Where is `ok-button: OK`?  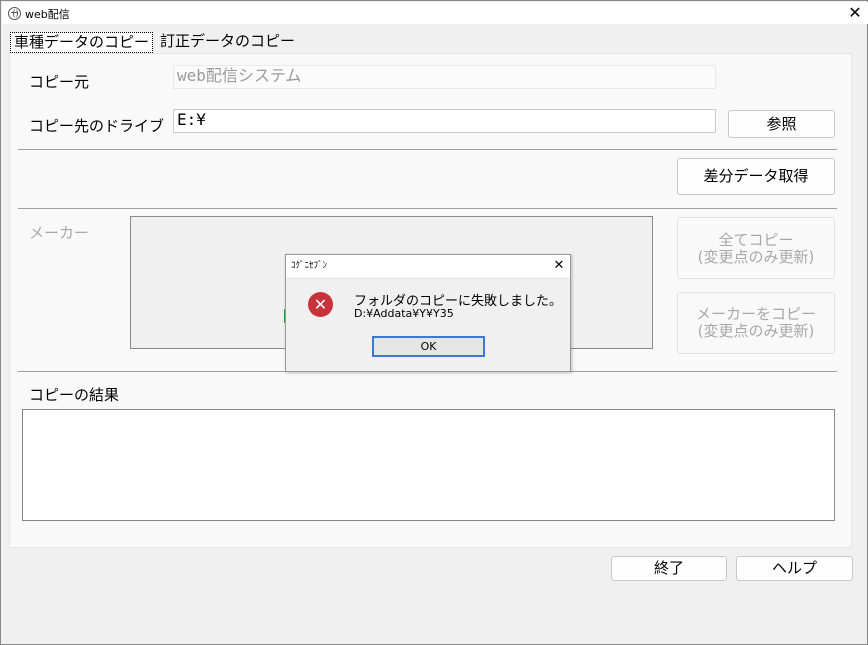
ok-button: OK is located at coordinates (428, 346).